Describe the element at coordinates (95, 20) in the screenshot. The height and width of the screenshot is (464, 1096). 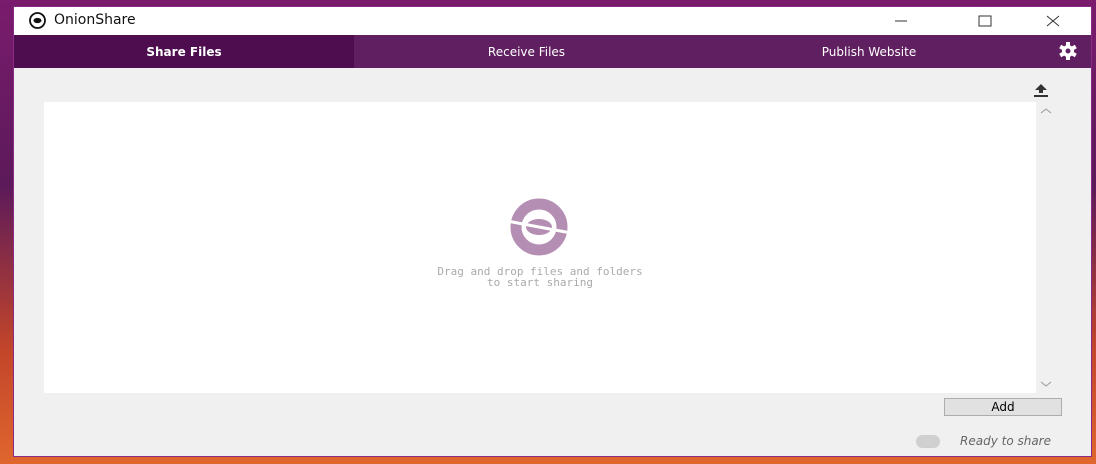
I see `window-title: OnionShare` at that location.